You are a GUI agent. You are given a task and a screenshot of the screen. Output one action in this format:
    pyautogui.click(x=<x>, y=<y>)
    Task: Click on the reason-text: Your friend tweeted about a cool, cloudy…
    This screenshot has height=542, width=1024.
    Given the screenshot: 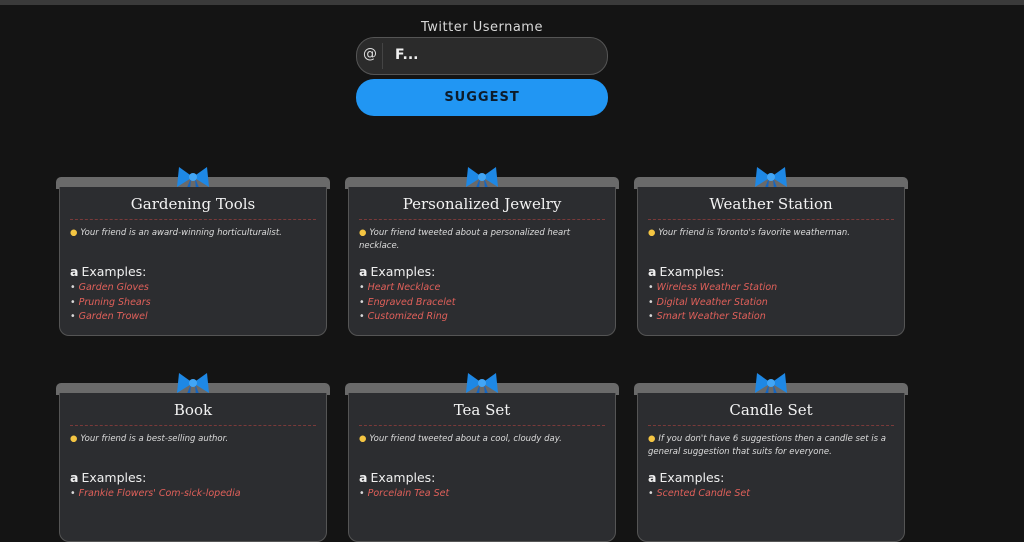 What is the action you would take?
    pyautogui.click(x=465, y=439)
    